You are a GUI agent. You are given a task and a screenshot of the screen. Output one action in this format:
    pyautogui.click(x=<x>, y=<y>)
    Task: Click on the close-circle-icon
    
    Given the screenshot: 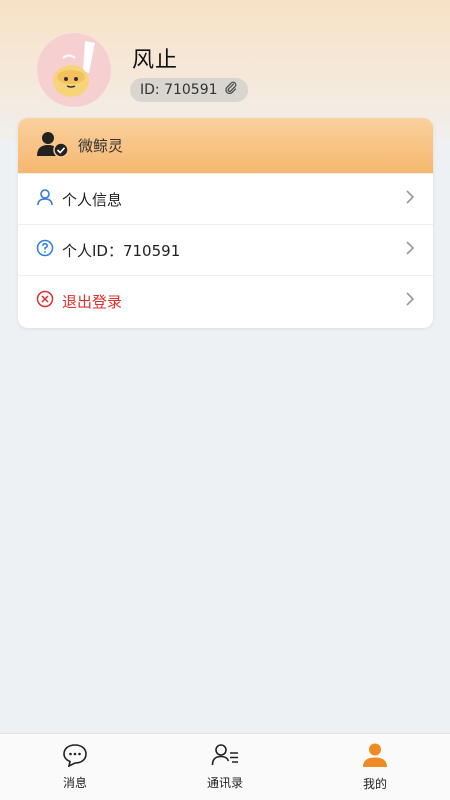 What is the action you would take?
    pyautogui.click(x=45, y=301)
    